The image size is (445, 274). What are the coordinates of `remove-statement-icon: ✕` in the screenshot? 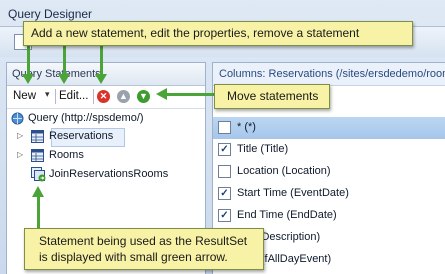 It's located at (103, 96).